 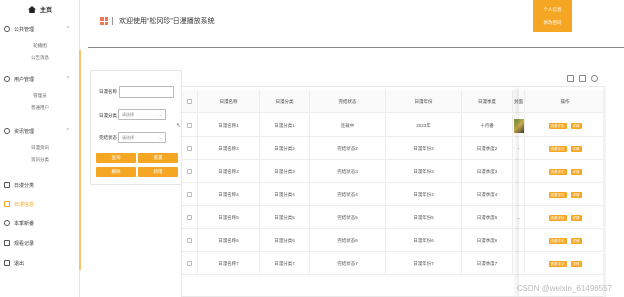 I want to click on table-cell: 日漫季度2, so click(x=487, y=148).